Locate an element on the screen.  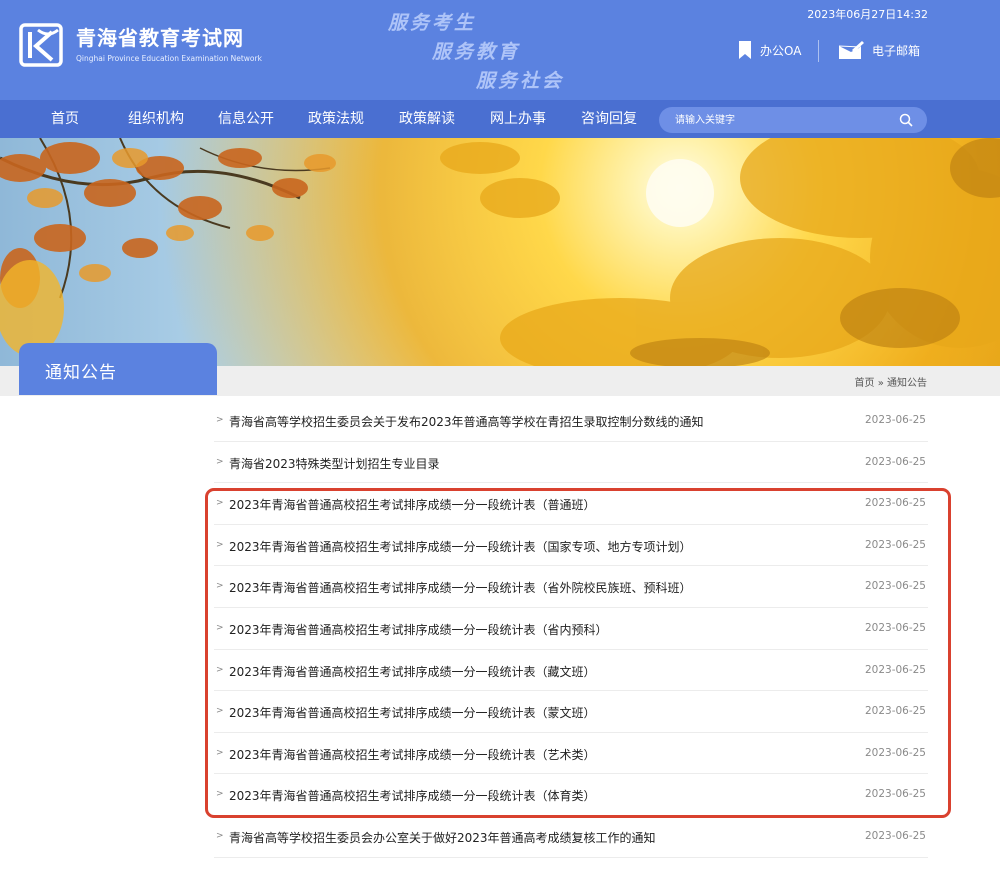
search-input is located at coordinates (780, 120).